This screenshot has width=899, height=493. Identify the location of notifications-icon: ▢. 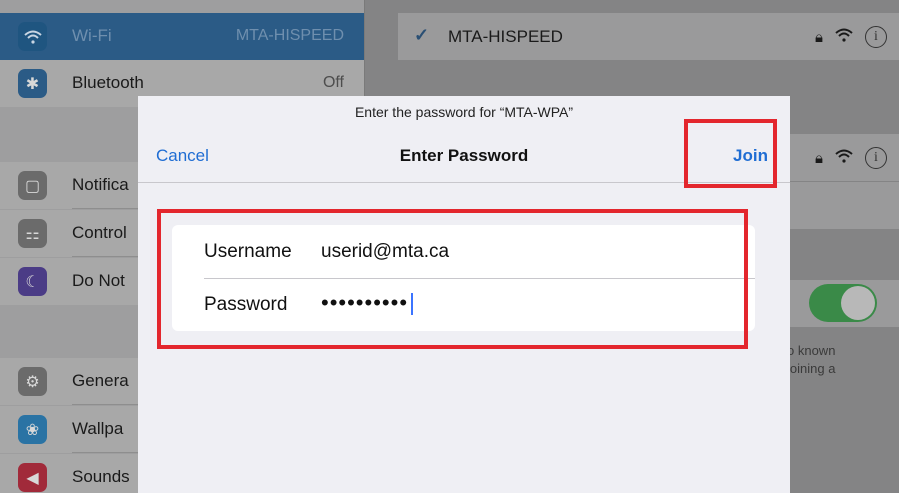
(32, 185).